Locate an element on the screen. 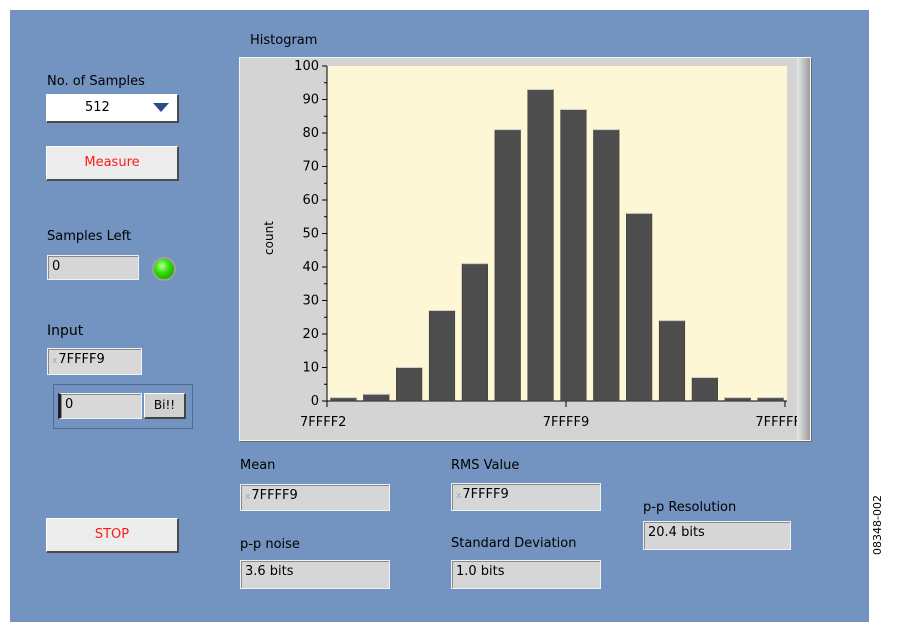 This screenshot has height=632, width=900. y-tick-label: 80 is located at coordinates (310, 133).